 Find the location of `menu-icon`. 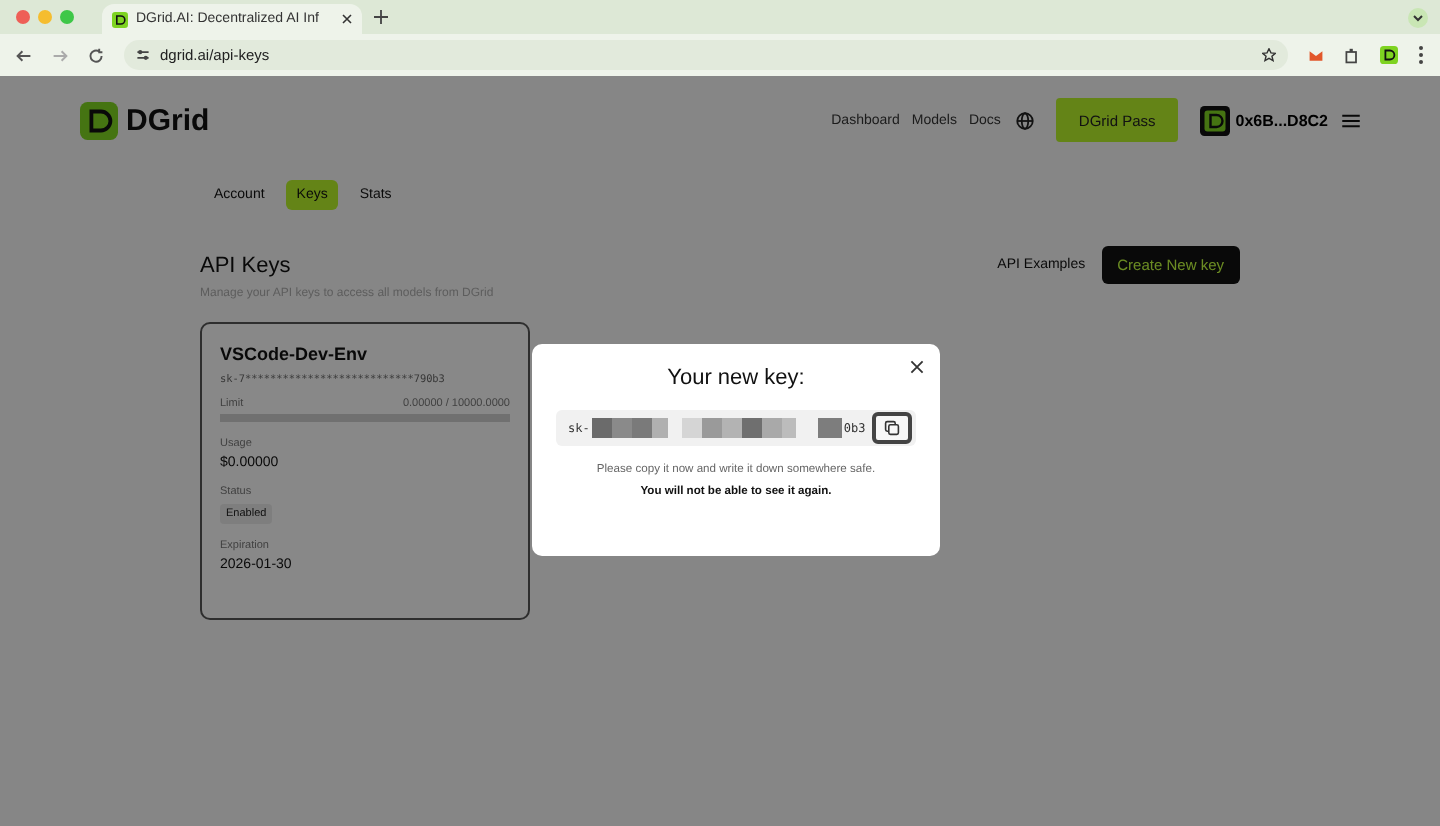

menu-icon is located at coordinates (1351, 120).